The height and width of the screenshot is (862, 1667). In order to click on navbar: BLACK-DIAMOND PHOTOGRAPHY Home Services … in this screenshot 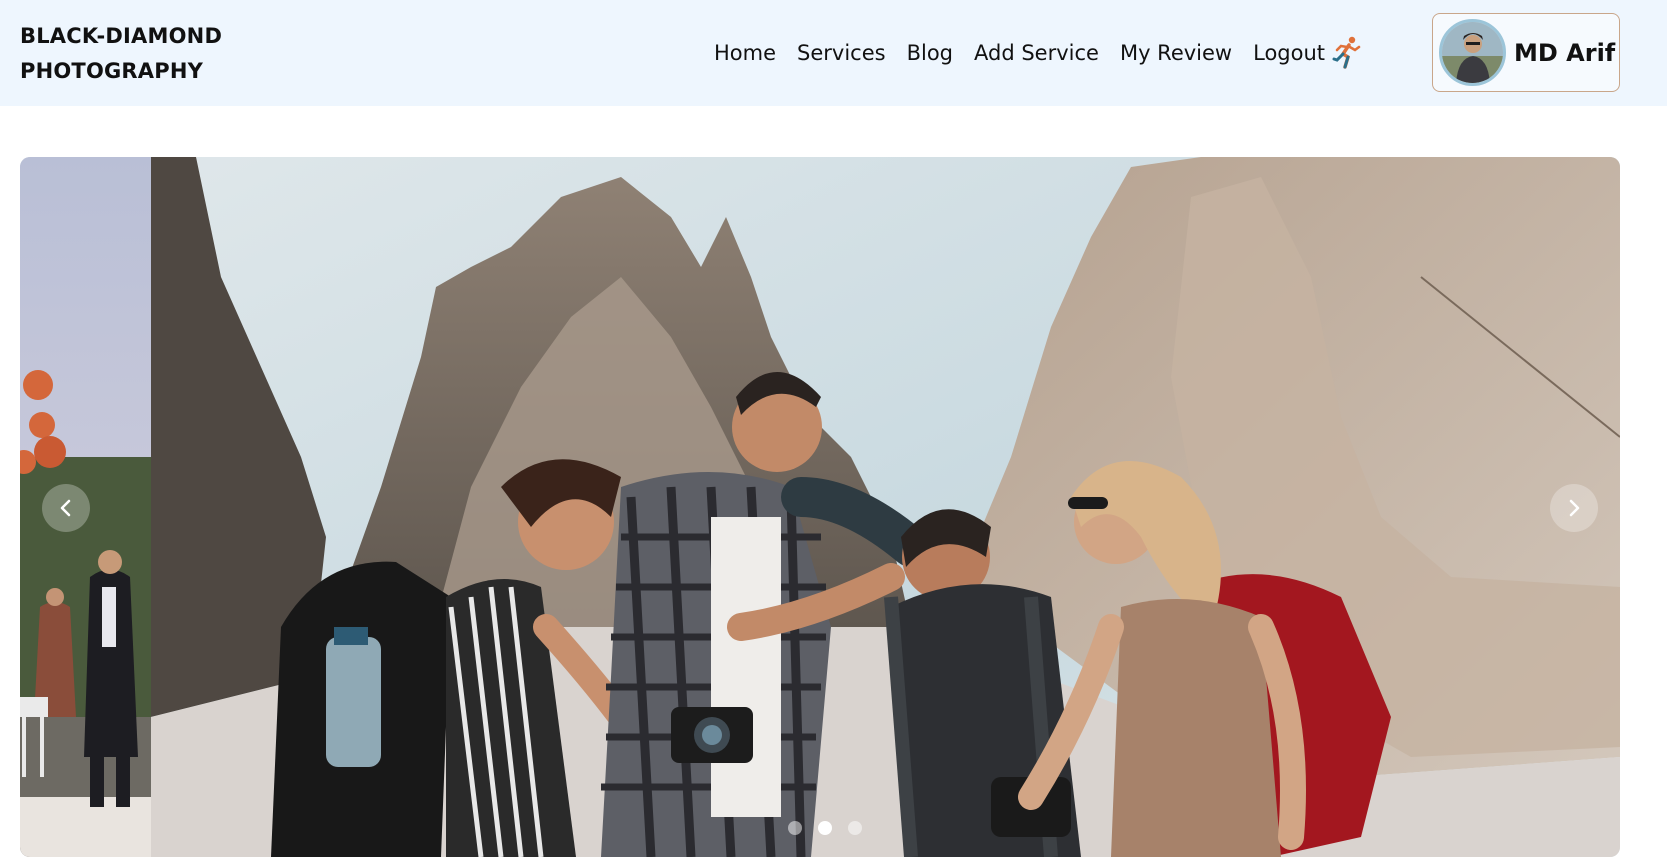, I will do `click(833, 53)`.